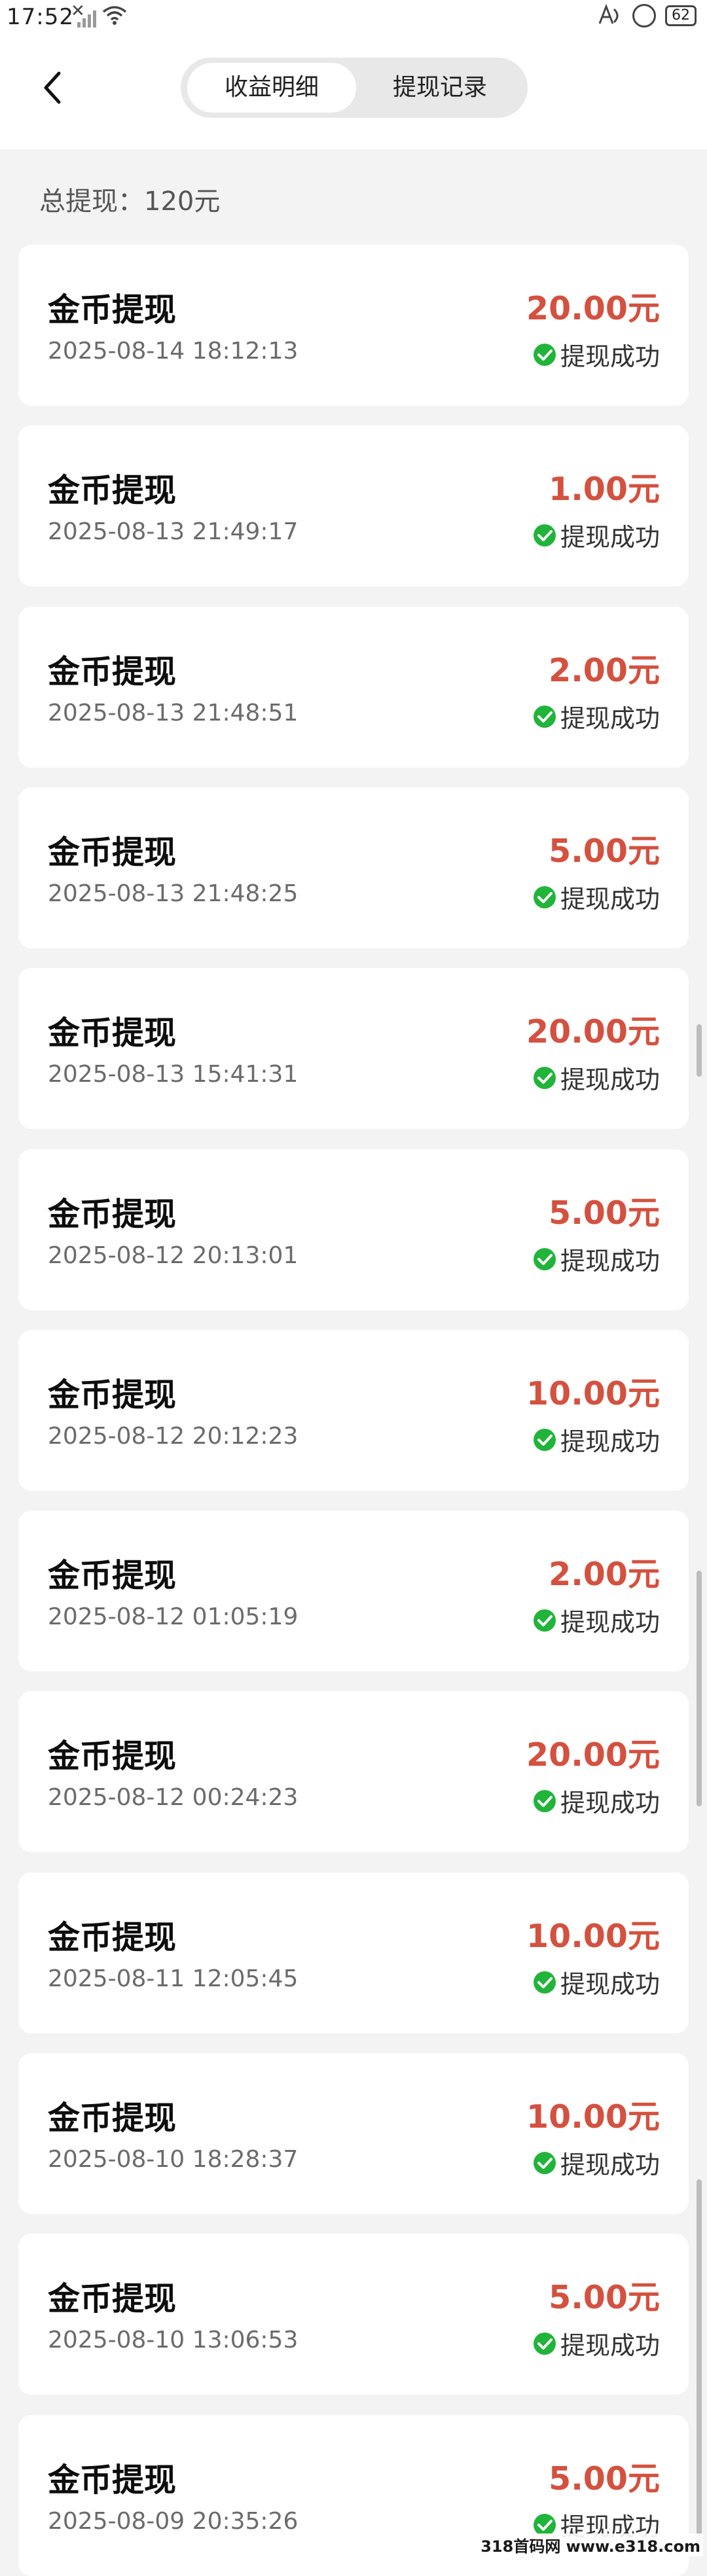 The image size is (707, 2576). What do you see at coordinates (173, 1616) in the screenshot?
I see `record-time: 2025-08-12 01:05:19` at bounding box center [173, 1616].